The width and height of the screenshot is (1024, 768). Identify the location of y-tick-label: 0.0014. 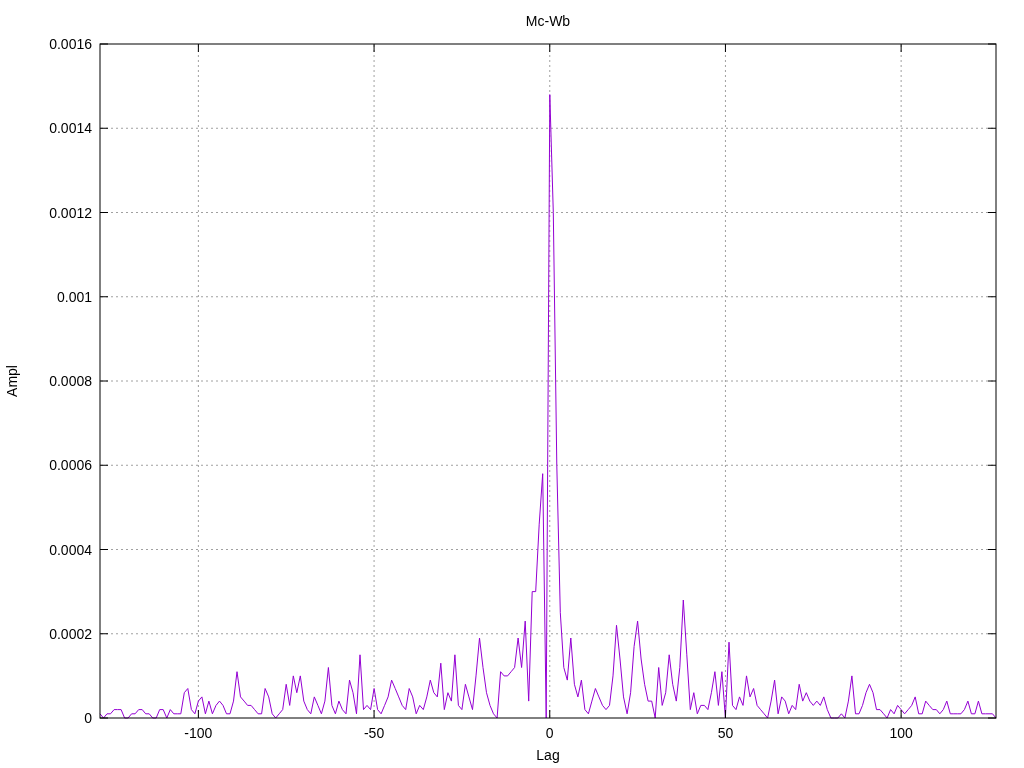
(70, 128).